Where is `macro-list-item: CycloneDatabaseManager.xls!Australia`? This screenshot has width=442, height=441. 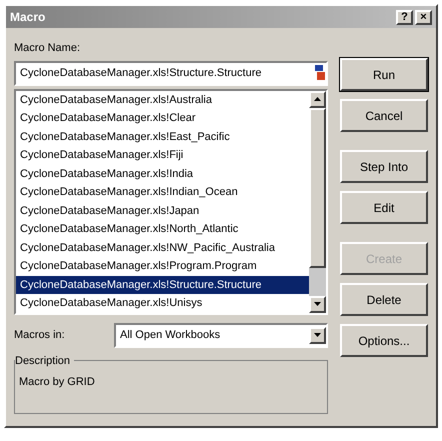 macro-list-item: CycloneDatabaseManager.xls!Australia is located at coordinates (162, 99).